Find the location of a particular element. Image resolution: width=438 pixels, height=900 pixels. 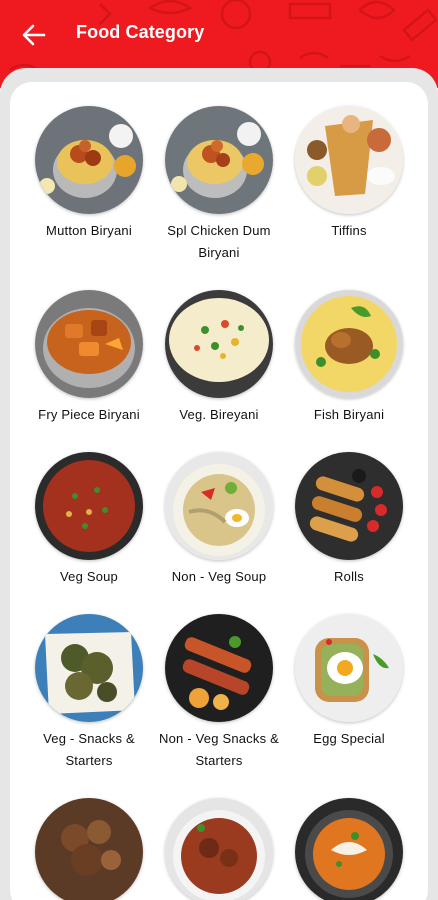

category-item-veg-biryani: Veg. Bireyani is located at coordinates (219, 360).